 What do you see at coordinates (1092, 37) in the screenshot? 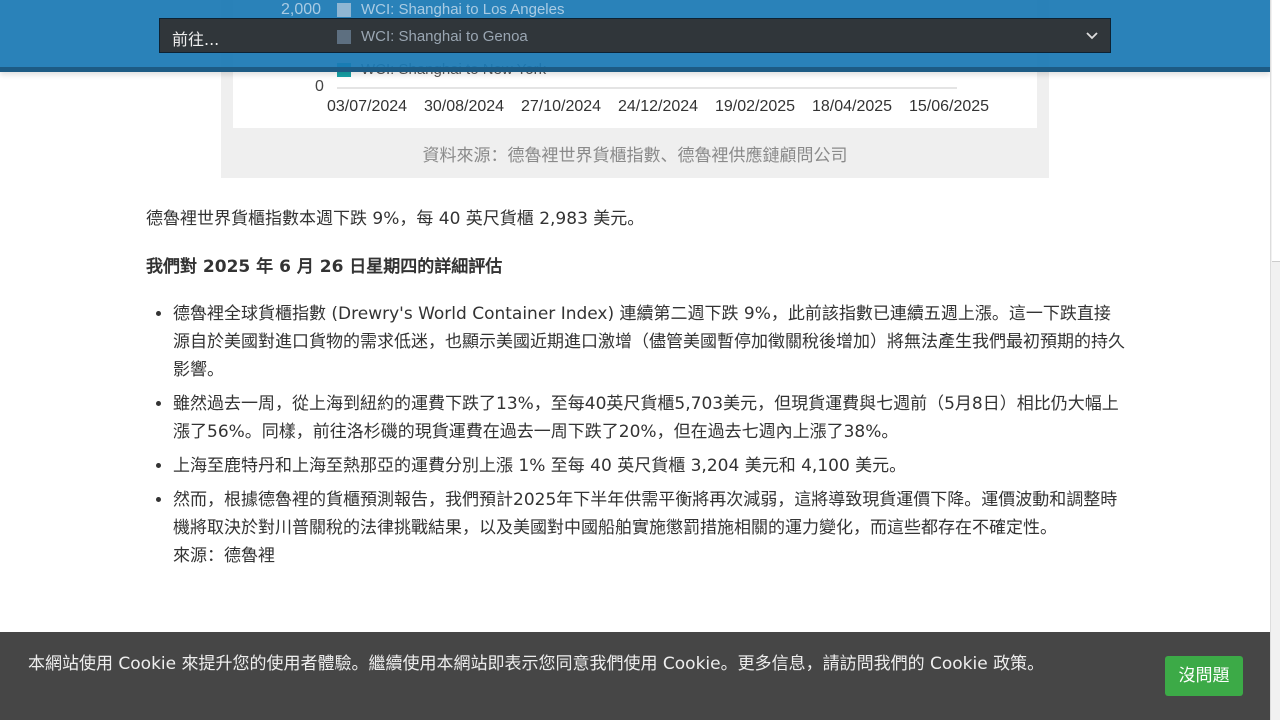
I see `chevron-down-icon` at bounding box center [1092, 37].